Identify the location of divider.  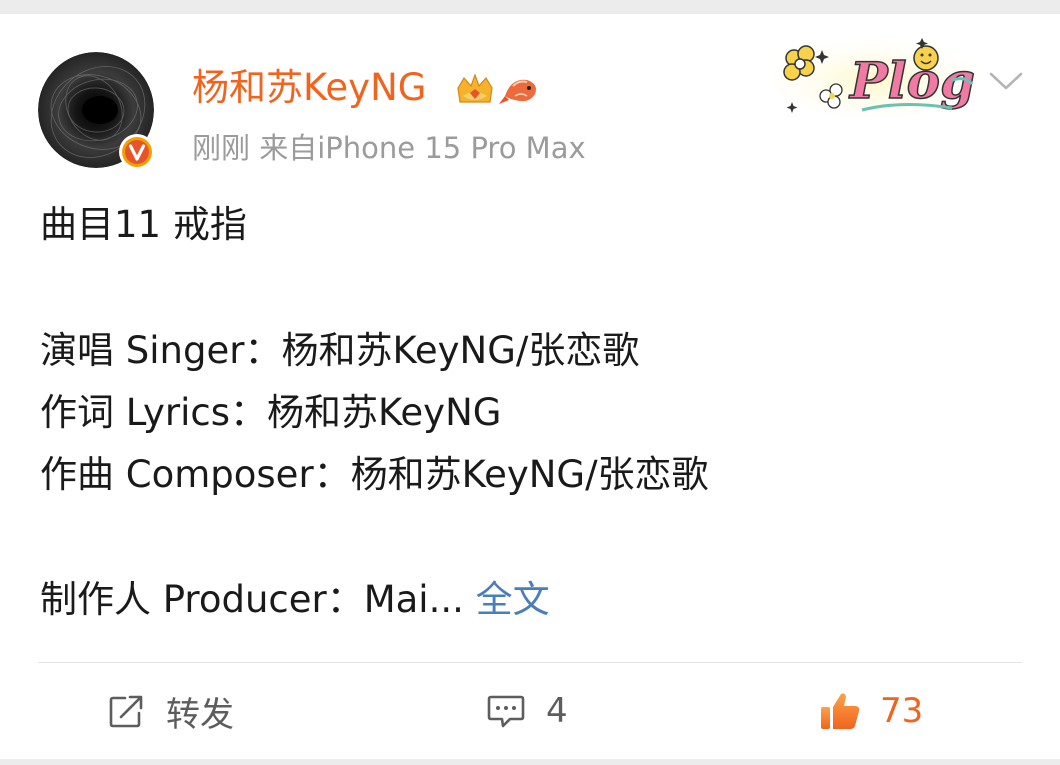
(530, 662).